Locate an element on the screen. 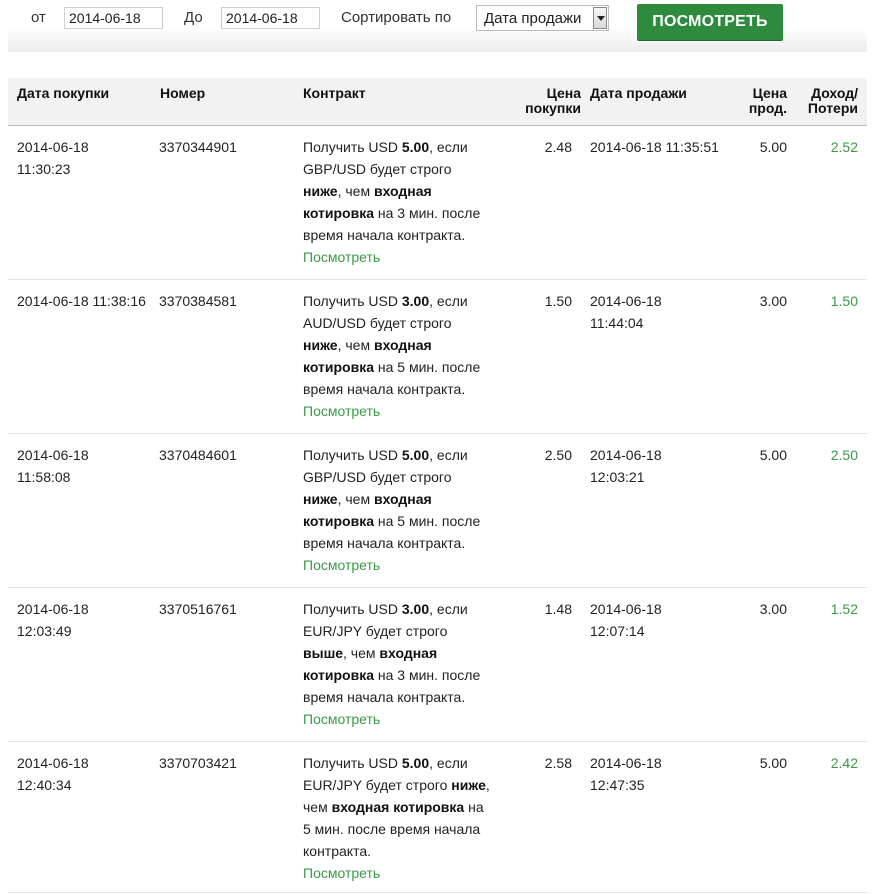 The image size is (888, 895). sort-select: Дата продажи is located at coordinates (542, 18).